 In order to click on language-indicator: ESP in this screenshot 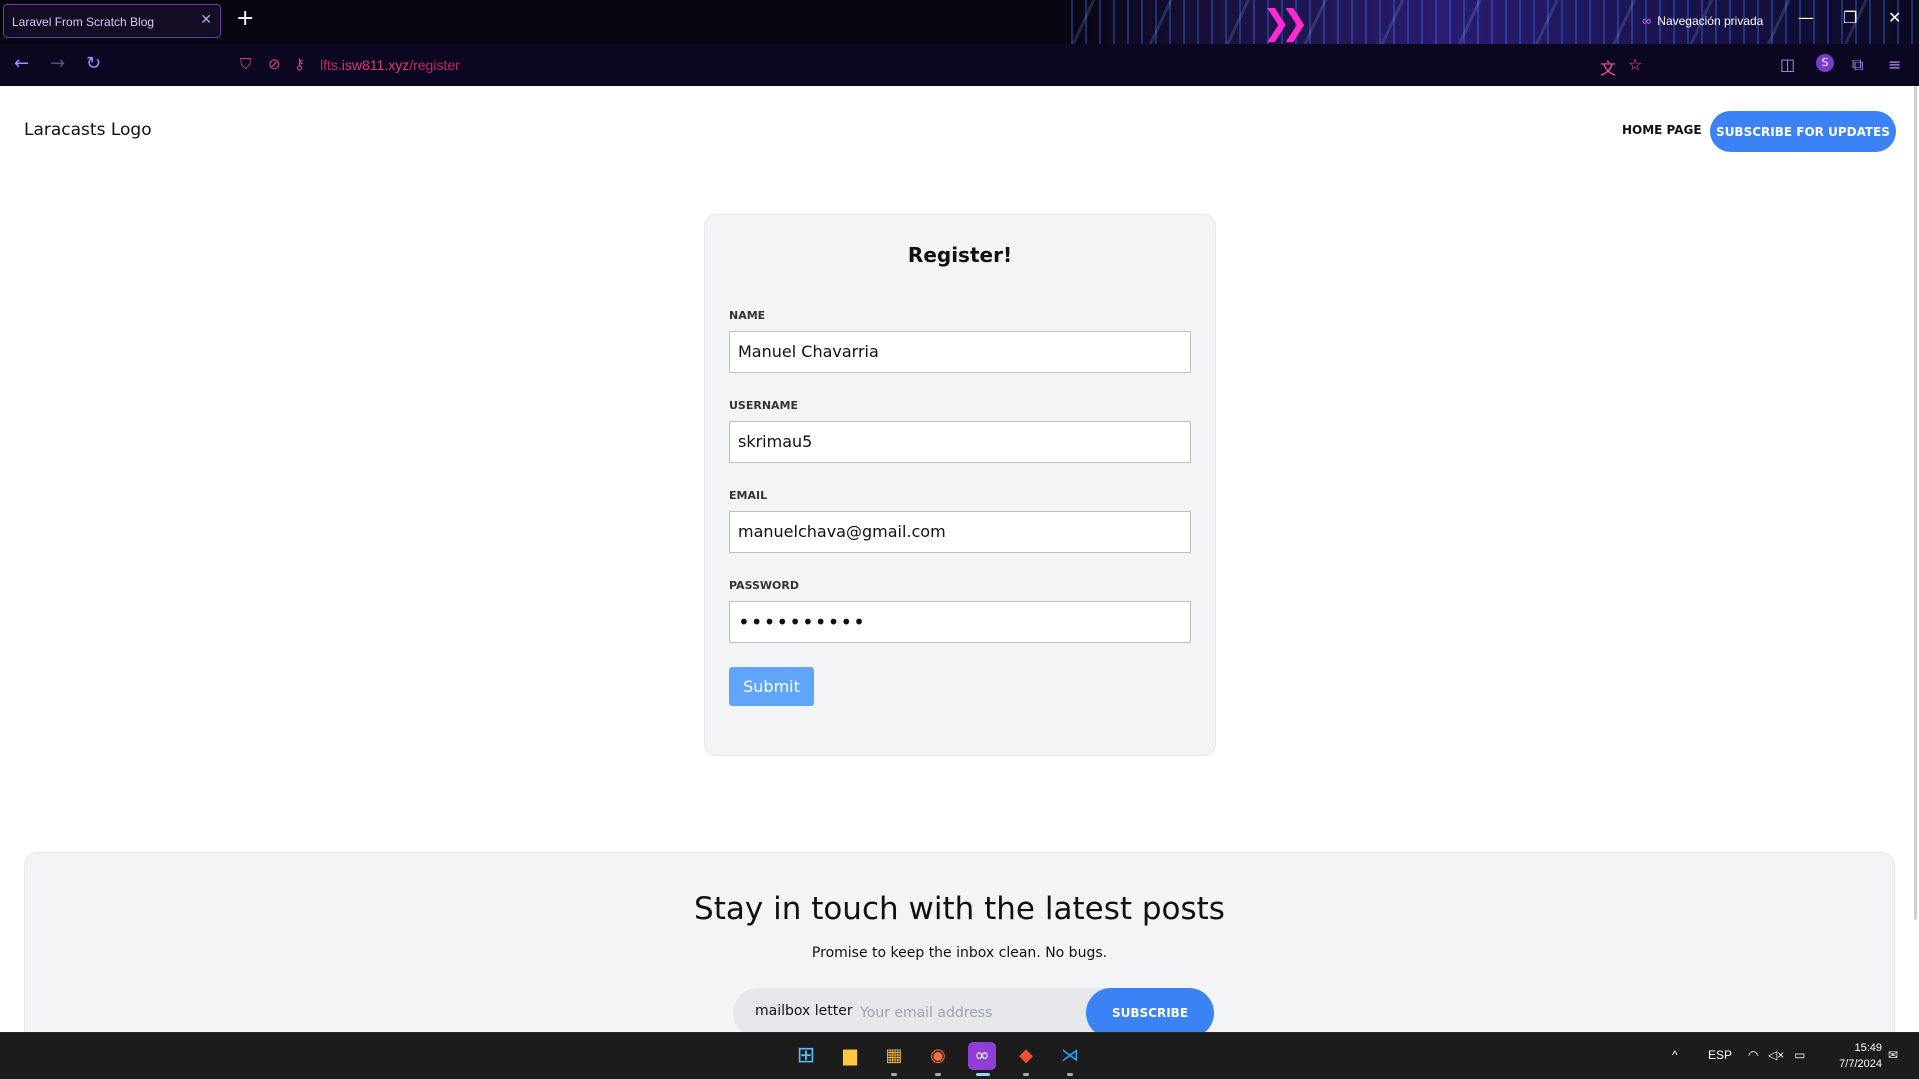, I will do `click(1720, 1055)`.